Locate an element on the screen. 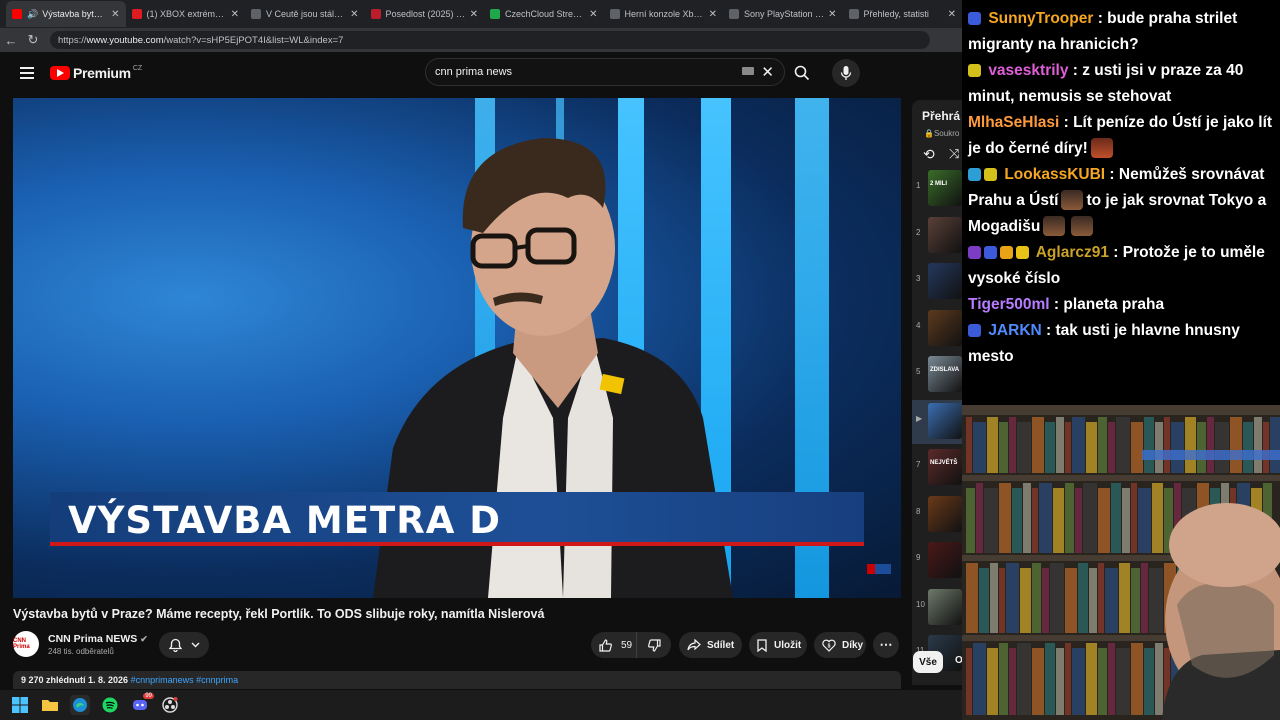 Image resolution: width=1280 pixels, height=720 pixels. playlist-item: 9 is located at coordinates (937, 561).